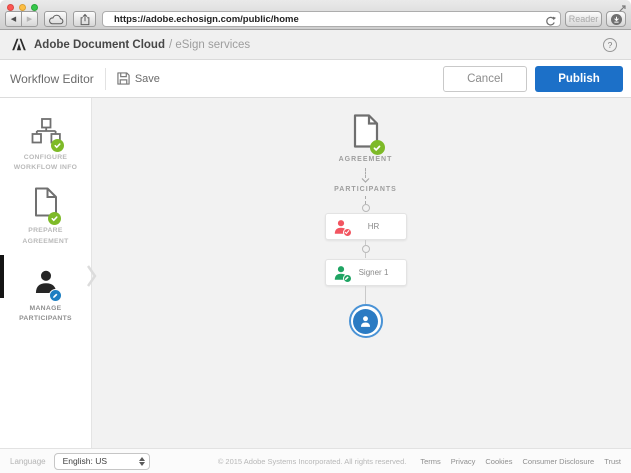 This screenshot has width=631, height=473. I want to click on back-icon: ◀, so click(13, 19).